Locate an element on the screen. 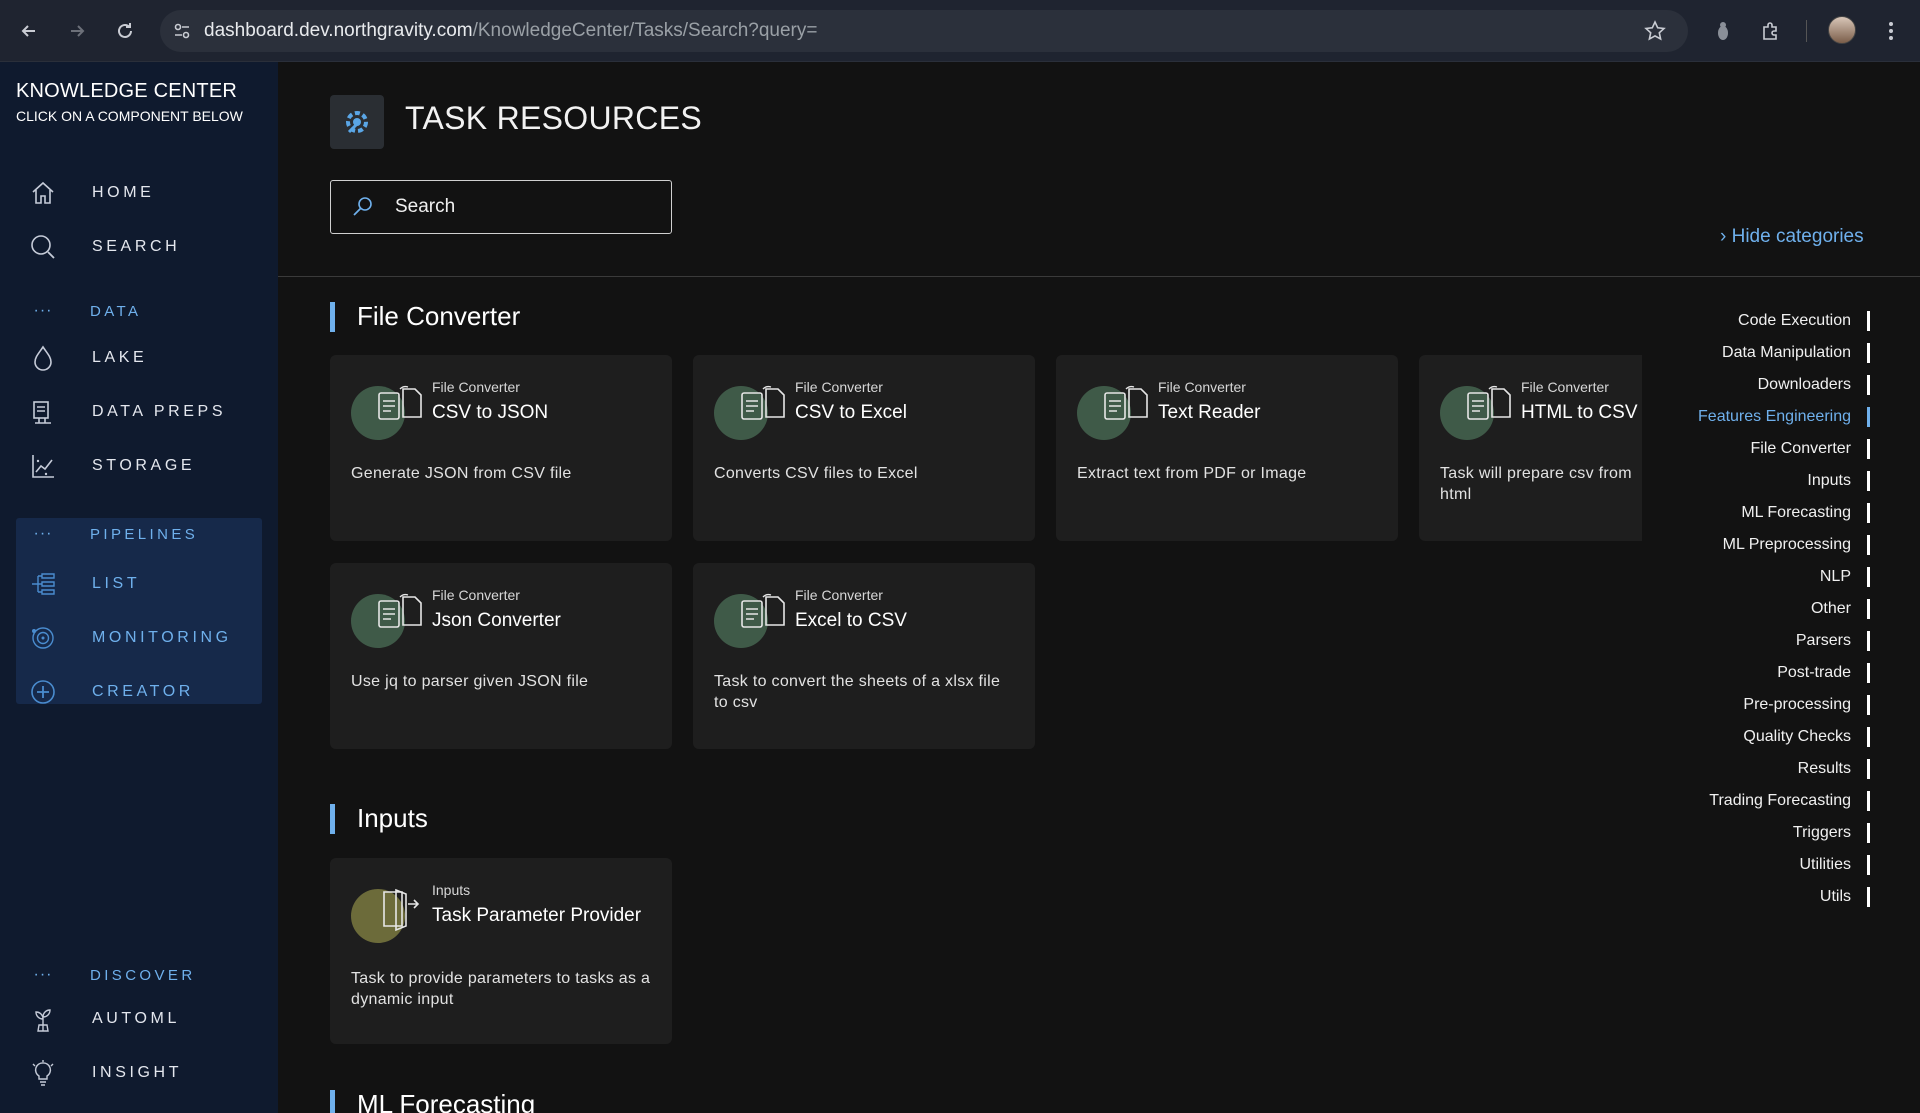 This screenshot has width=1920, height=1113. page-title: TASK RESOURCES is located at coordinates (553, 118).